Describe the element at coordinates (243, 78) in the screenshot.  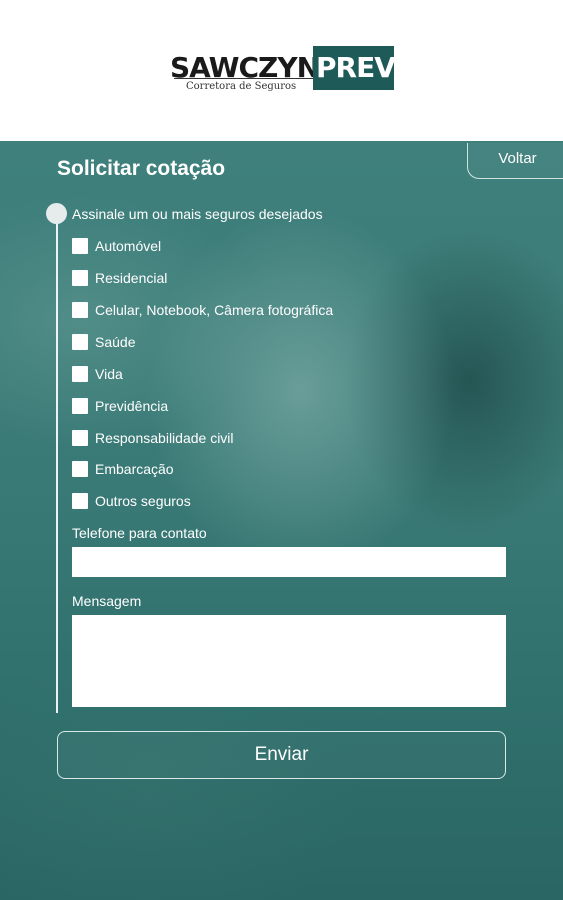
I see `logo-underline` at that location.